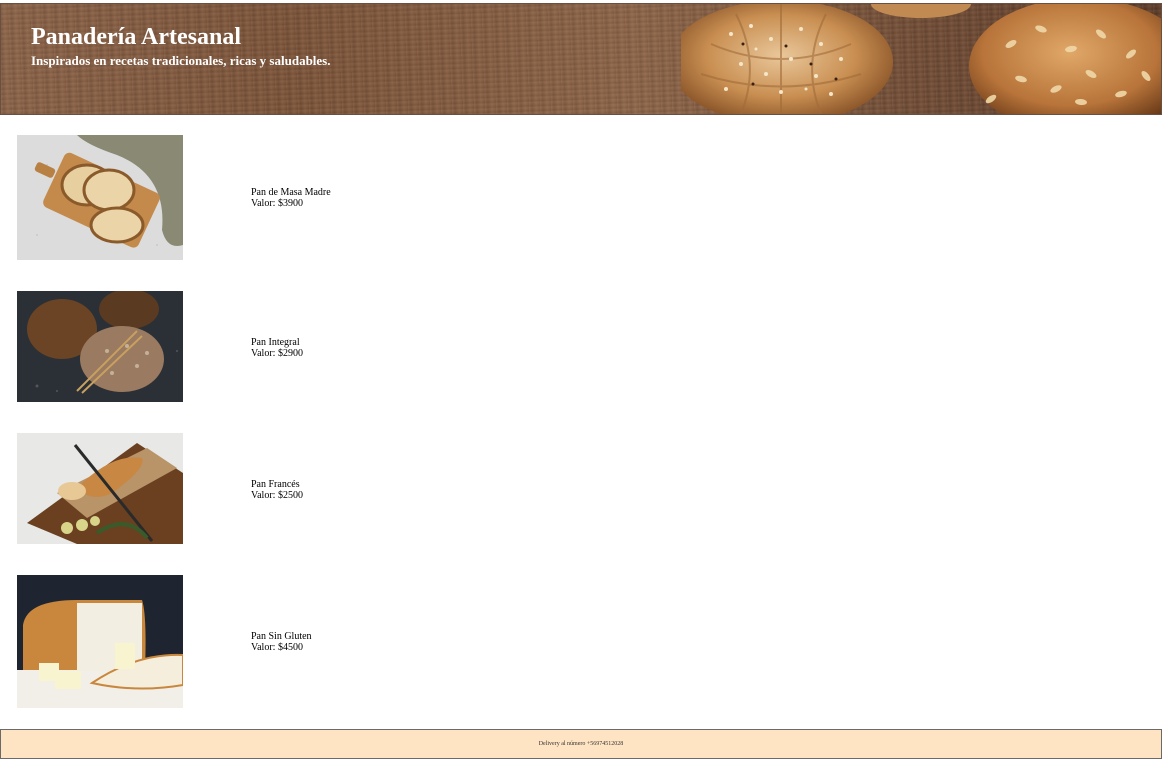  I want to click on product-name: Pan Francés, so click(275, 484).